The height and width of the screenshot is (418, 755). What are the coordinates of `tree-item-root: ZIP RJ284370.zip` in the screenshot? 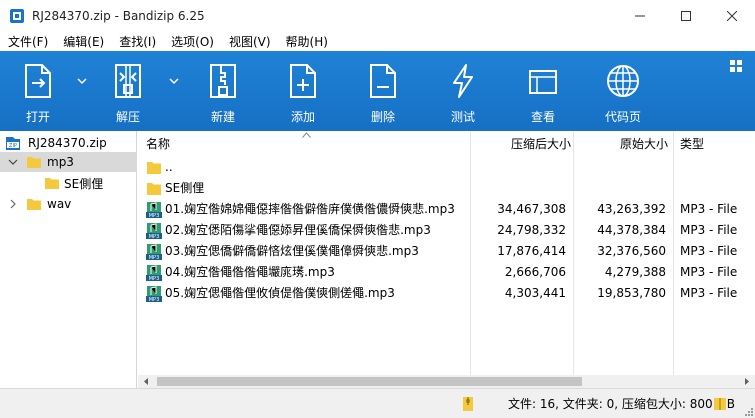 It's located at (68, 143).